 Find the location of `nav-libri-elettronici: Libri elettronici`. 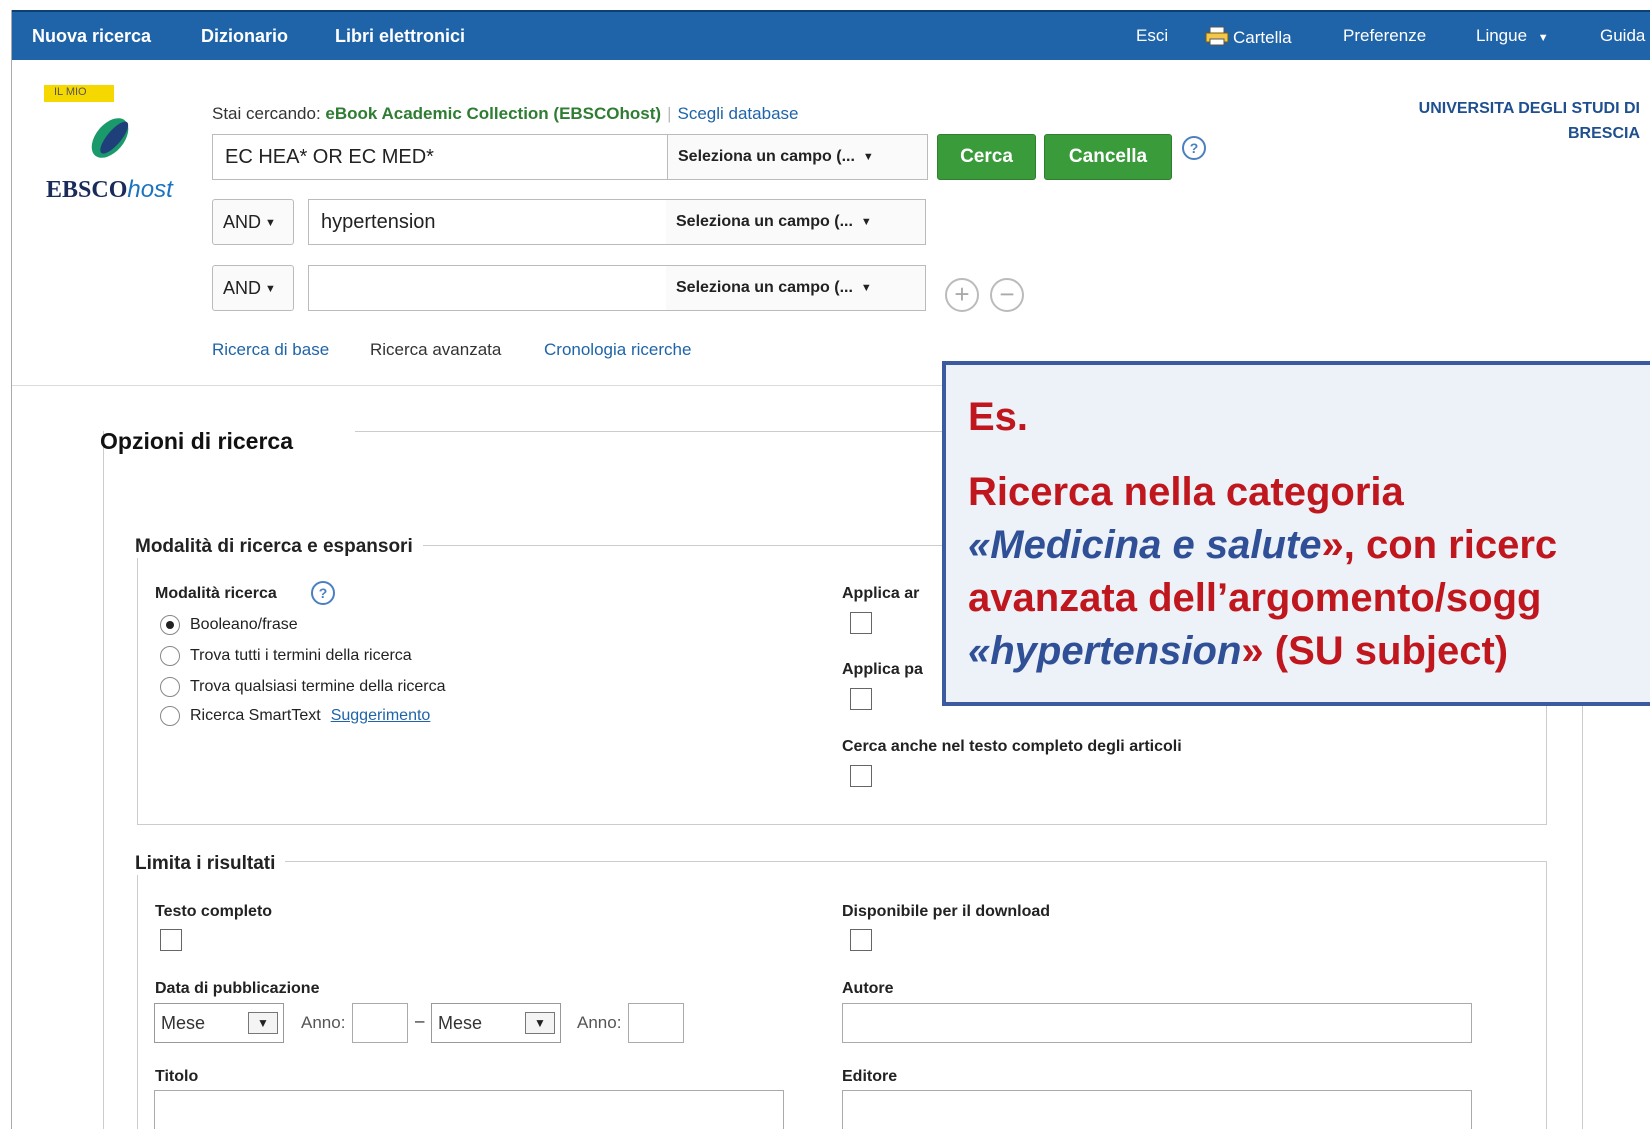

nav-libri-elettronici: Libri elettronici is located at coordinates (400, 36).